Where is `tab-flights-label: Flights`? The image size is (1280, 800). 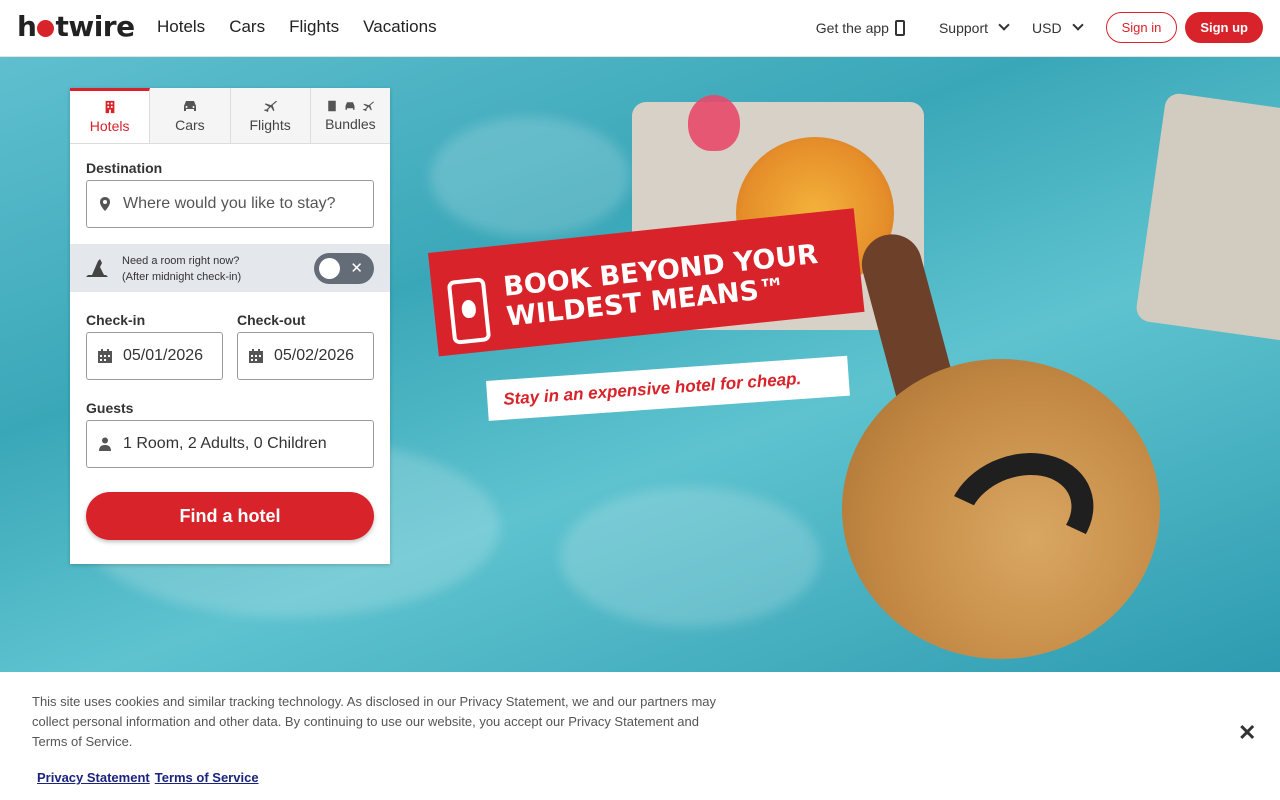
tab-flights-label: Flights is located at coordinates (270, 124).